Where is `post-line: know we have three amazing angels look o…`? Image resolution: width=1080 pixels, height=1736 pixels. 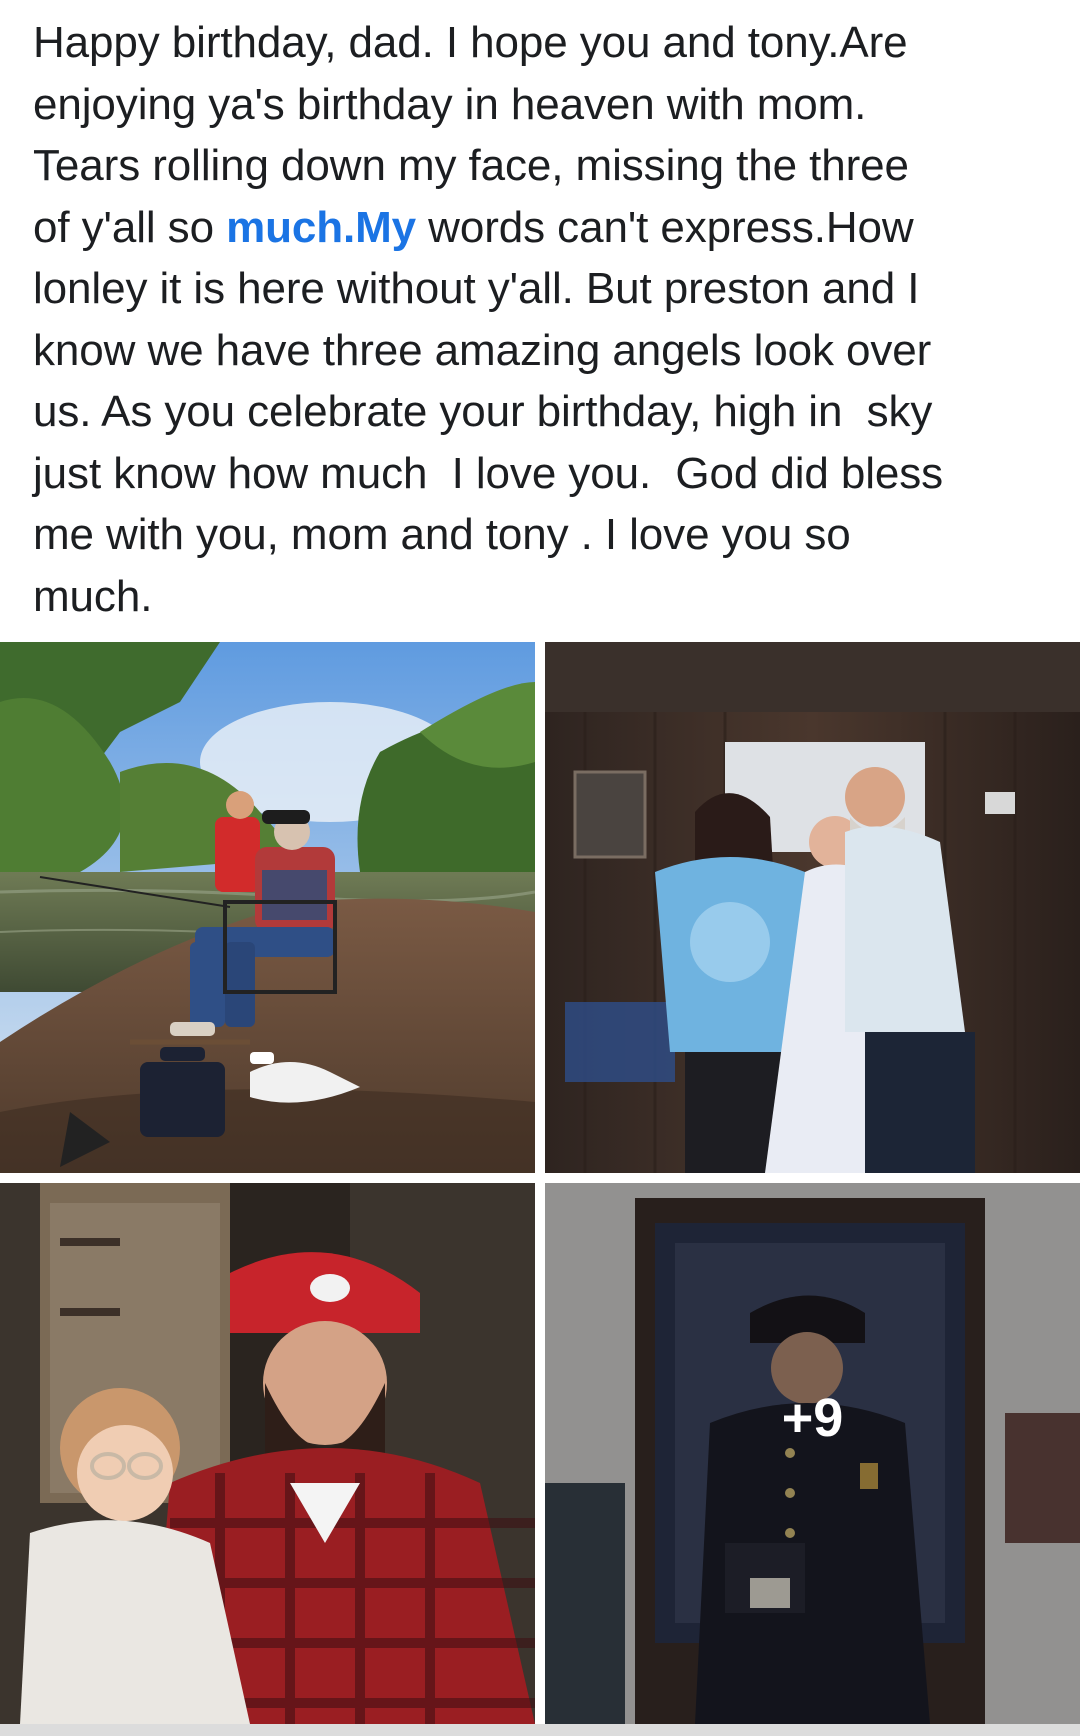
post-line: know we have three amazing angels look o… is located at coordinates (482, 350).